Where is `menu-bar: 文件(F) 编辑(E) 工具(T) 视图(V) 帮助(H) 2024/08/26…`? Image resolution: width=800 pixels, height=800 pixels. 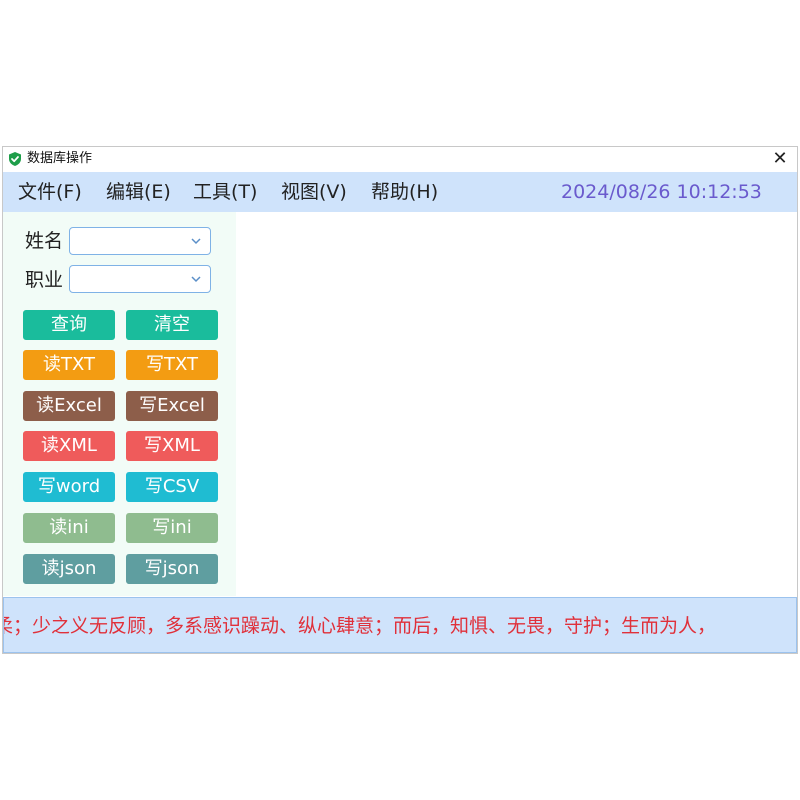
menu-bar: 文件(F) 编辑(E) 工具(T) 视图(V) 帮助(H) 2024/08/26… is located at coordinates (400, 192).